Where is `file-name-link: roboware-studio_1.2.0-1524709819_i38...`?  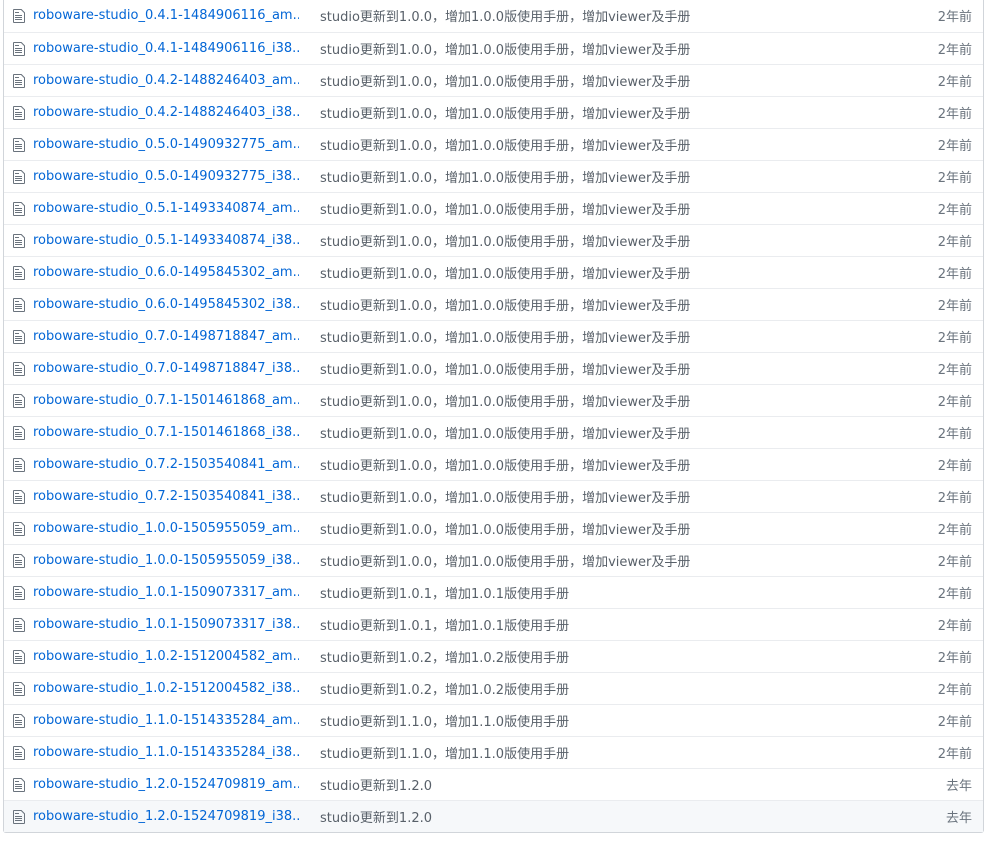
file-name-link: roboware-studio_1.2.0-1524709819_i38... is located at coordinates (166, 816).